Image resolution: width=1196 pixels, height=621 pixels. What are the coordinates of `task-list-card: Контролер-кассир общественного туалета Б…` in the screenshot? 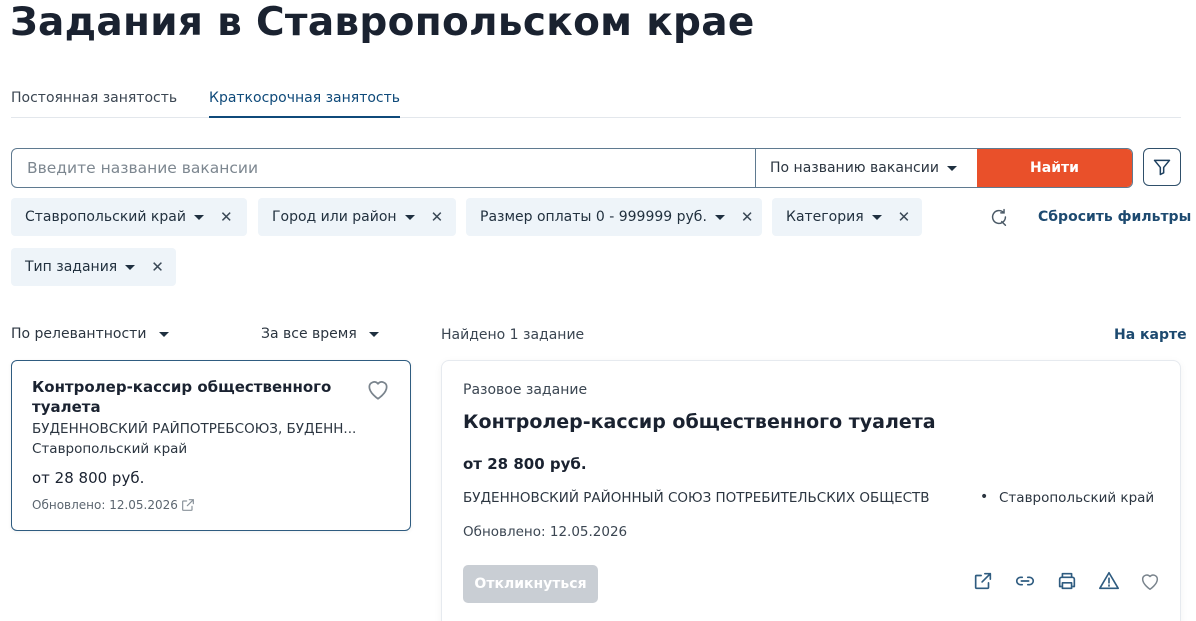 It's located at (211, 445).